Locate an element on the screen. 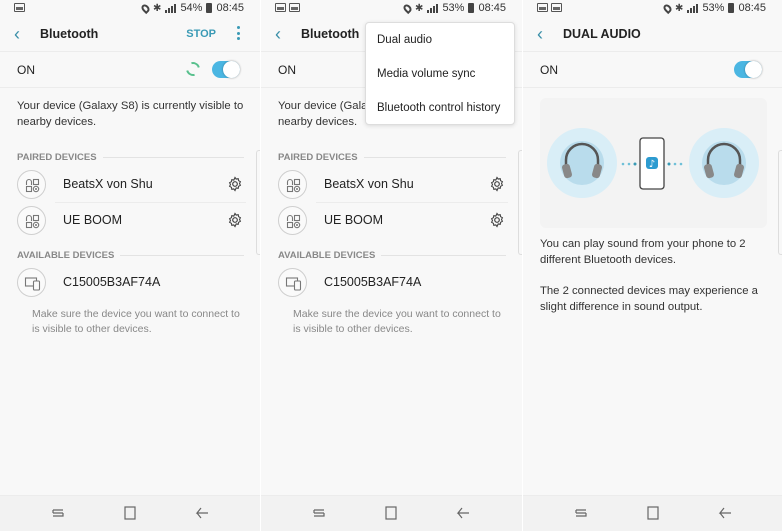 This screenshot has width=782, height=531. phone-music-icon: ♪ is located at coordinates (652, 163).